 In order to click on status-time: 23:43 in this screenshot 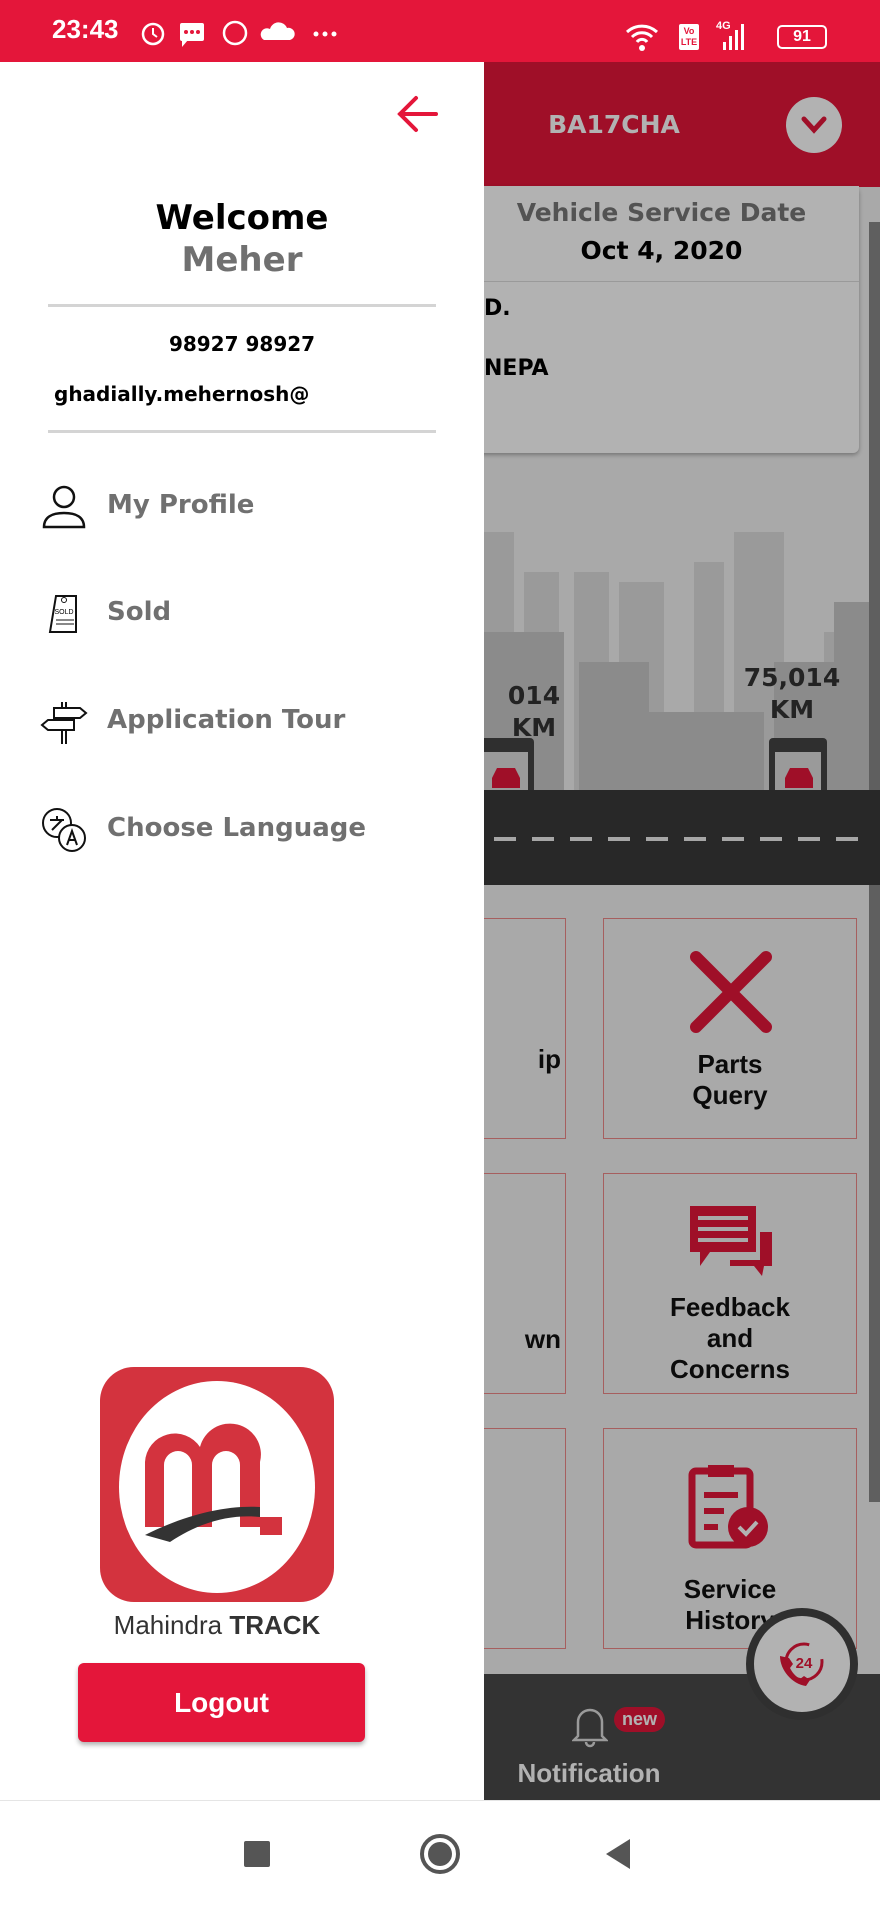, I will do `click(85, 29)`.